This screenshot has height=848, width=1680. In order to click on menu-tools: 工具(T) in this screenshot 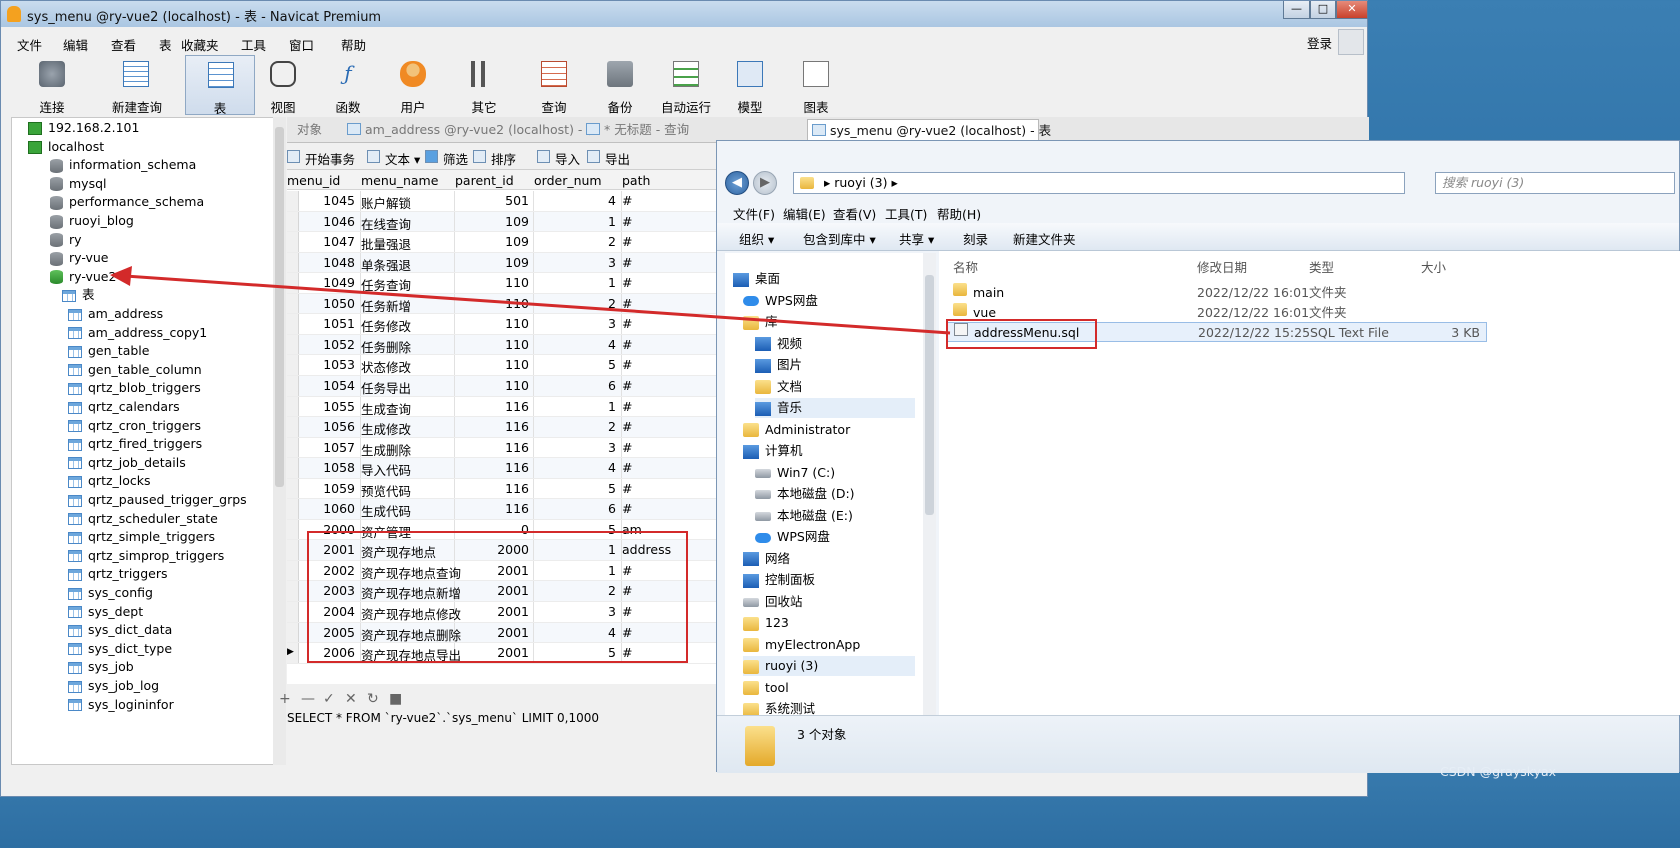, I will do `click(906, 213)`.